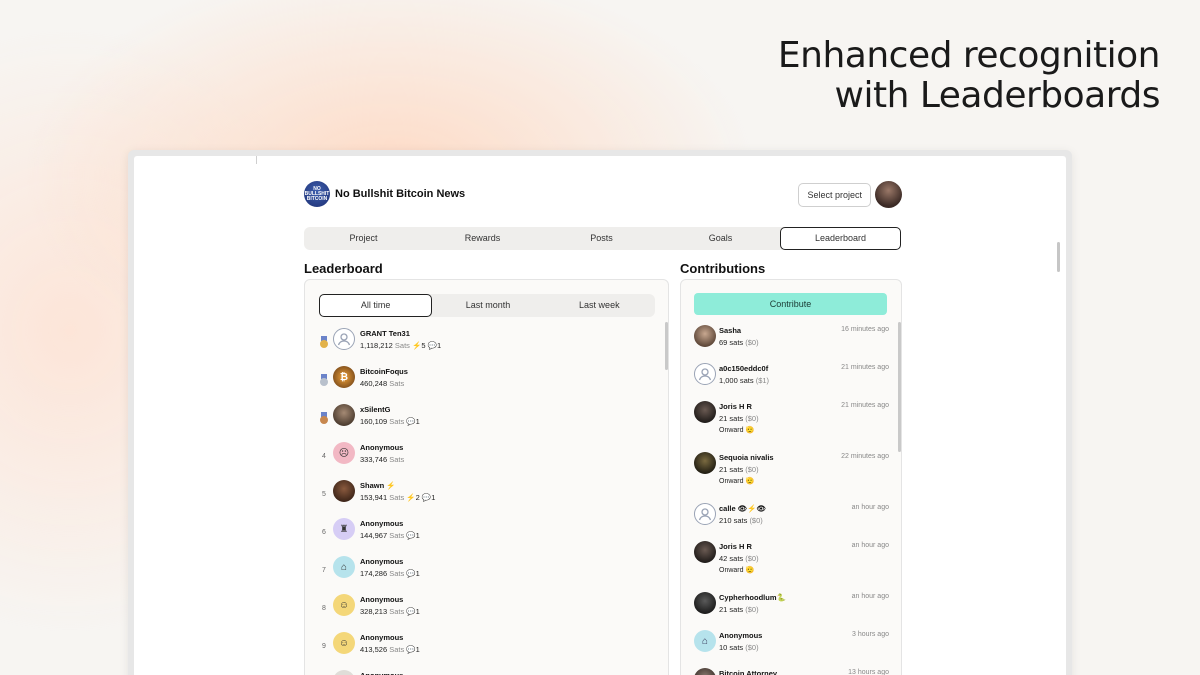 The image size is (1200, 675). Describe the element at coordinates (791, 612) in the screenshot. I see `contribution-row: Cypherhoodlum🐍 an hour ago 21 sats ($0)` at that location.